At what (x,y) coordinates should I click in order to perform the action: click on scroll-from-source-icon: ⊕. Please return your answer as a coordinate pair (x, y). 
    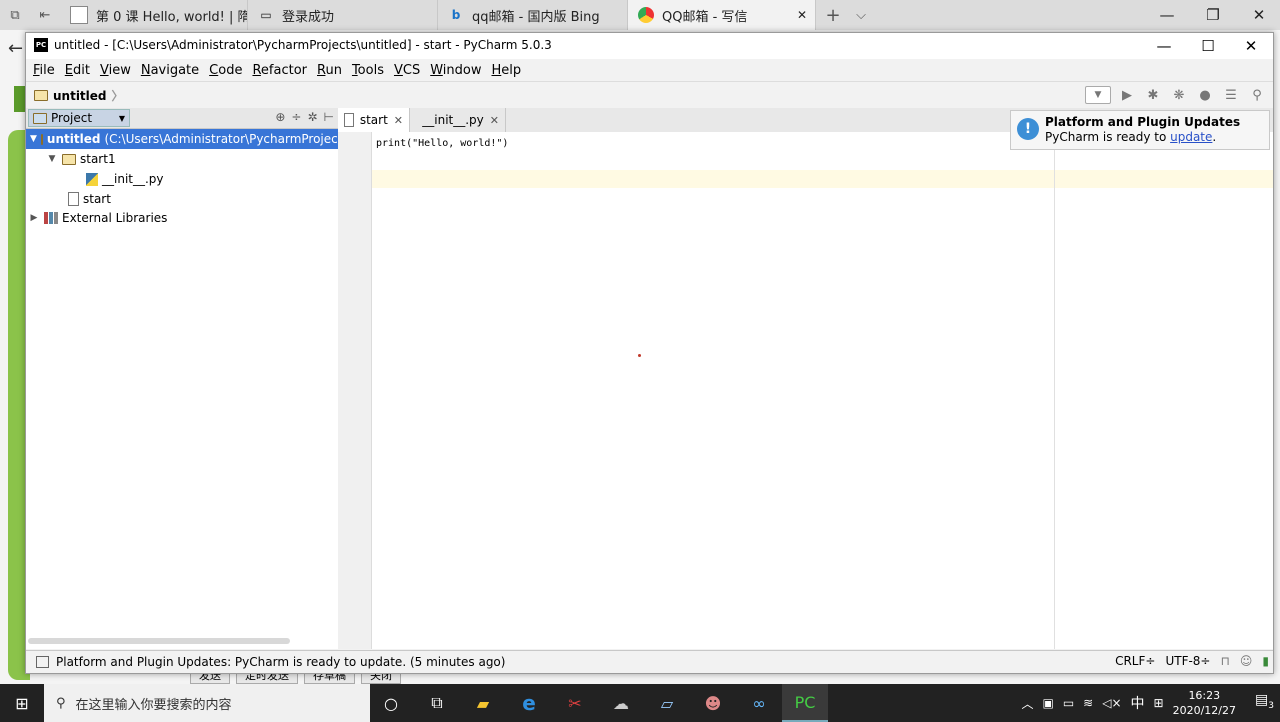
    Looking at the image, I should click on (280, 117).